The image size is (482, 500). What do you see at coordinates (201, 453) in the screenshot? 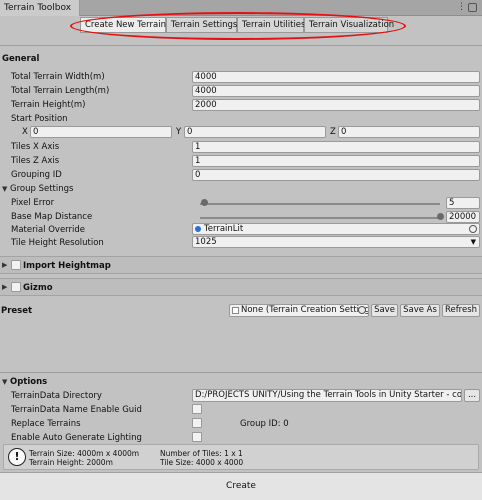
I see `number-of-tiles-text: Number of Tiles: 1 x 1` at bounding box center [201, 453].